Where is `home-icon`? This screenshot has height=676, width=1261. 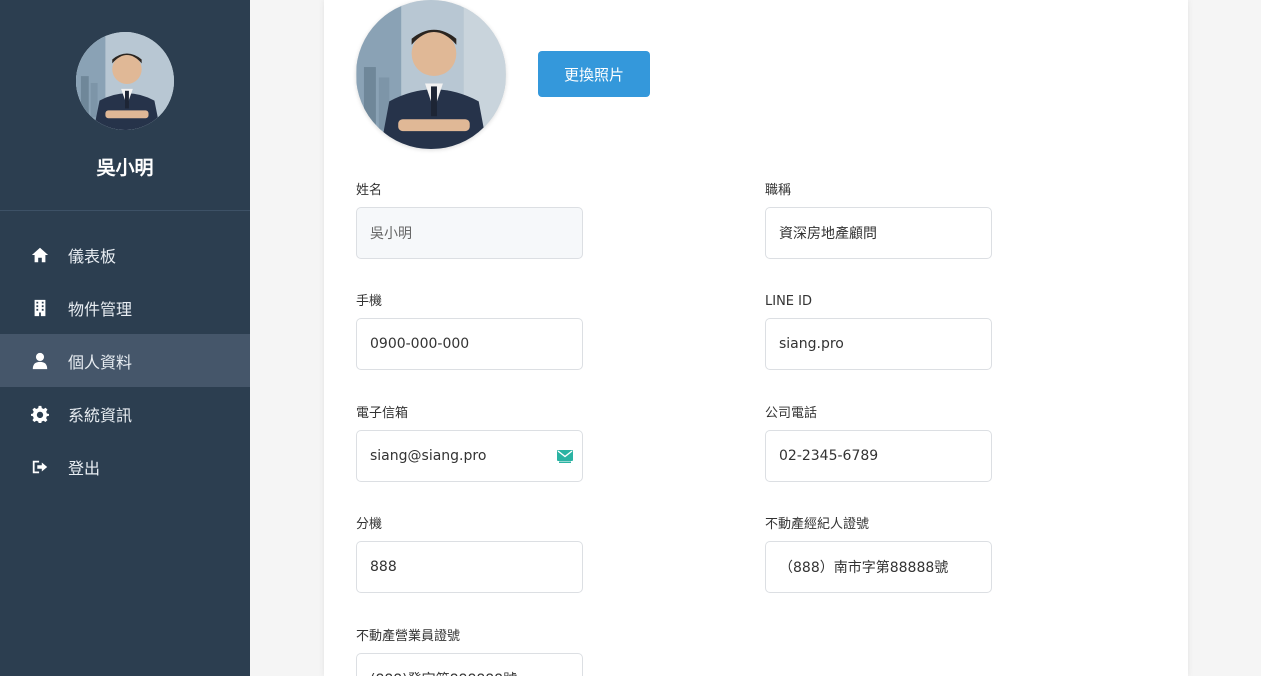
home-icon is located at coordinates (40, 255).